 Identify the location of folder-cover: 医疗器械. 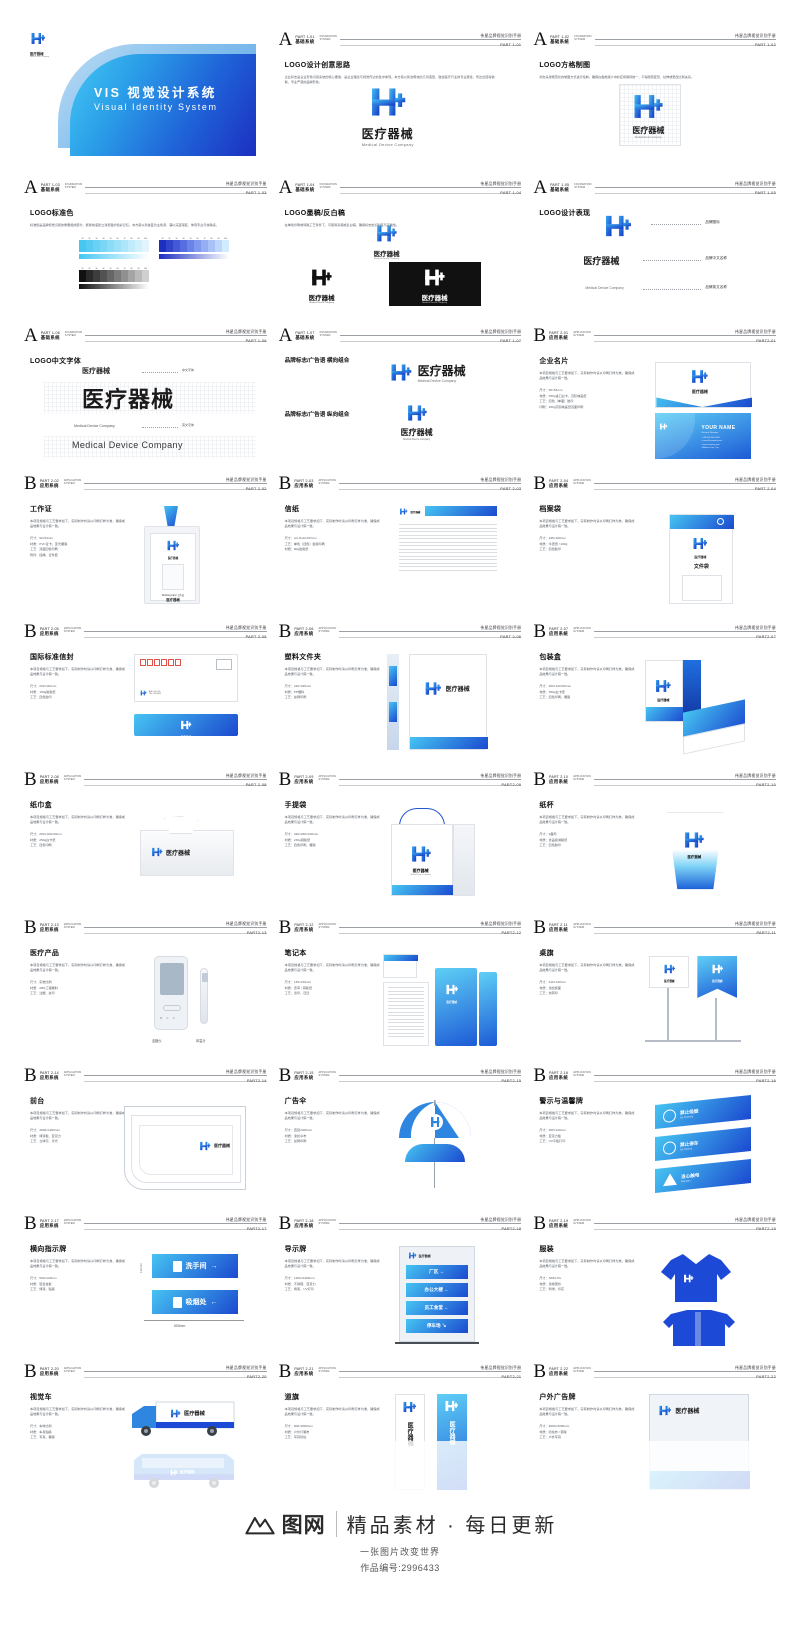
(448, 702).